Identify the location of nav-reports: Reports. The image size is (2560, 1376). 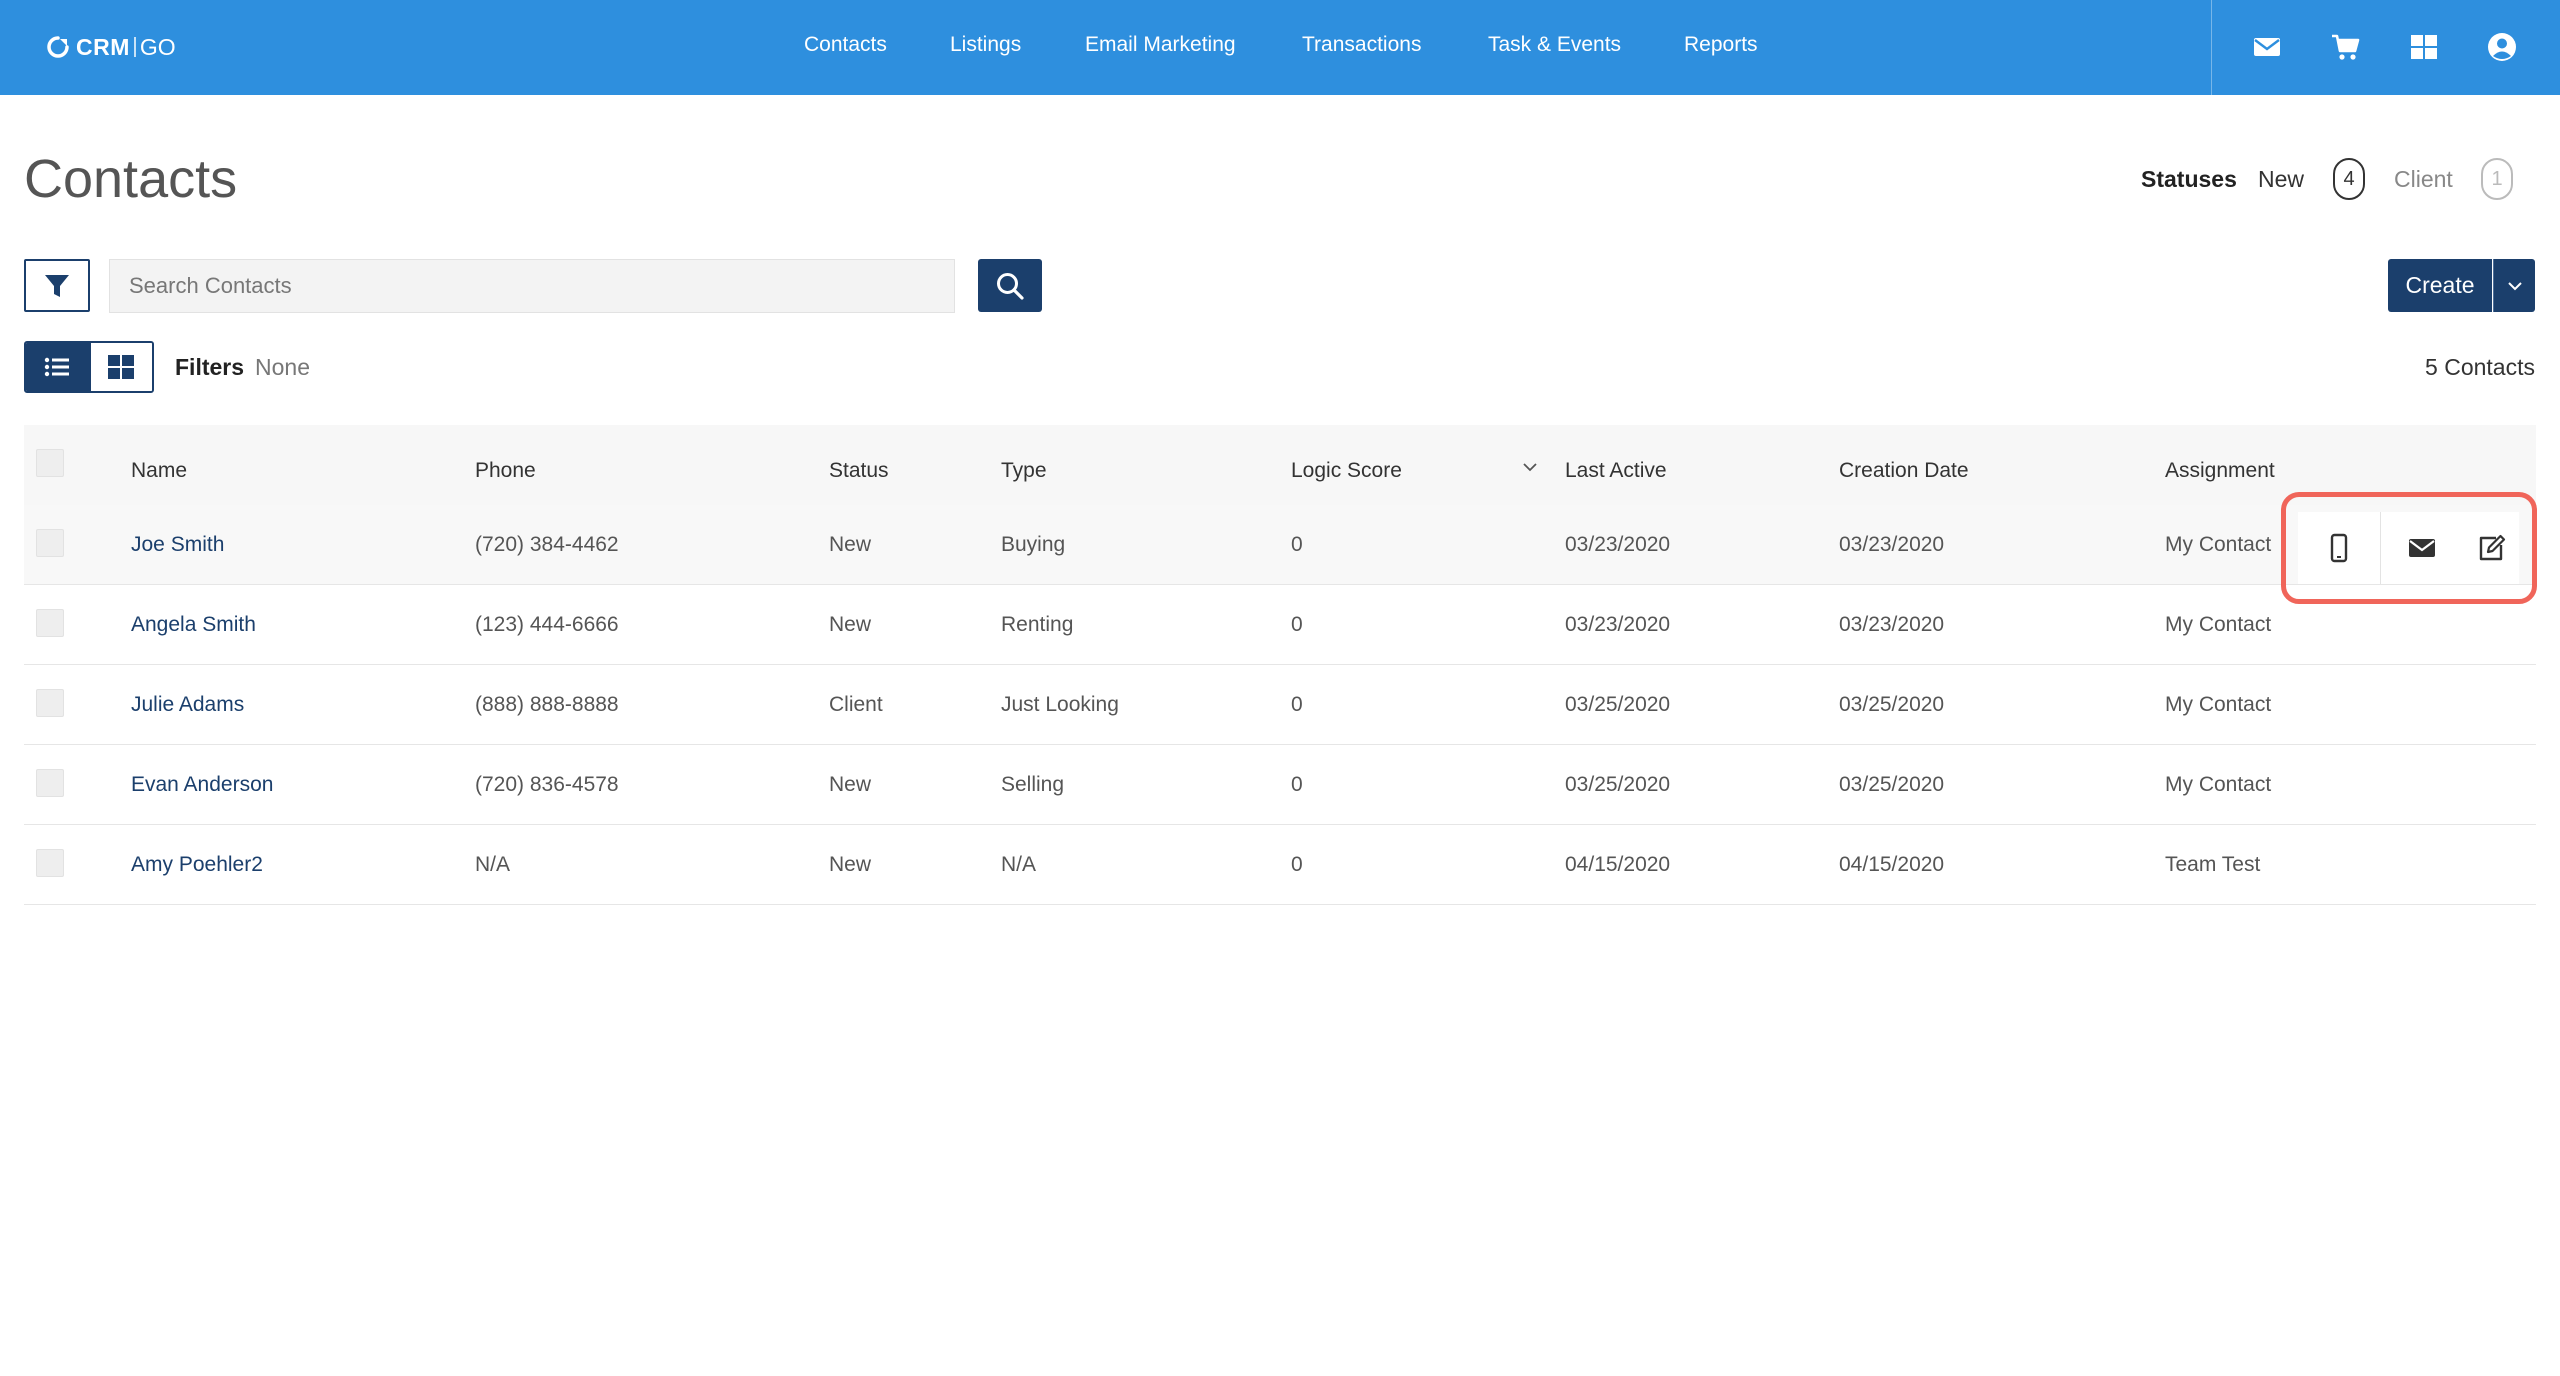
(1721, 45).